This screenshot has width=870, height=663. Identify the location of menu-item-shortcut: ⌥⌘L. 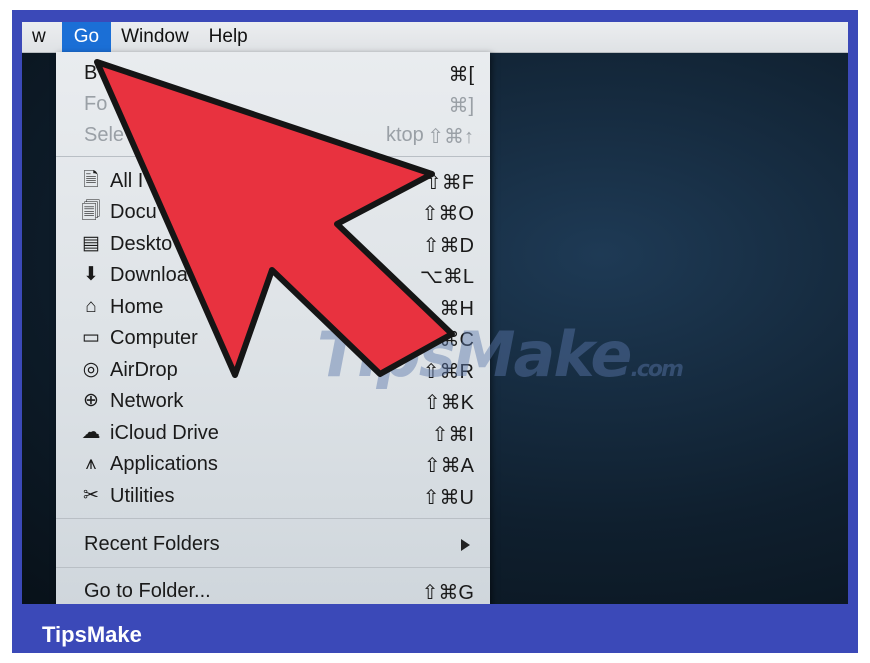
(446, 277).